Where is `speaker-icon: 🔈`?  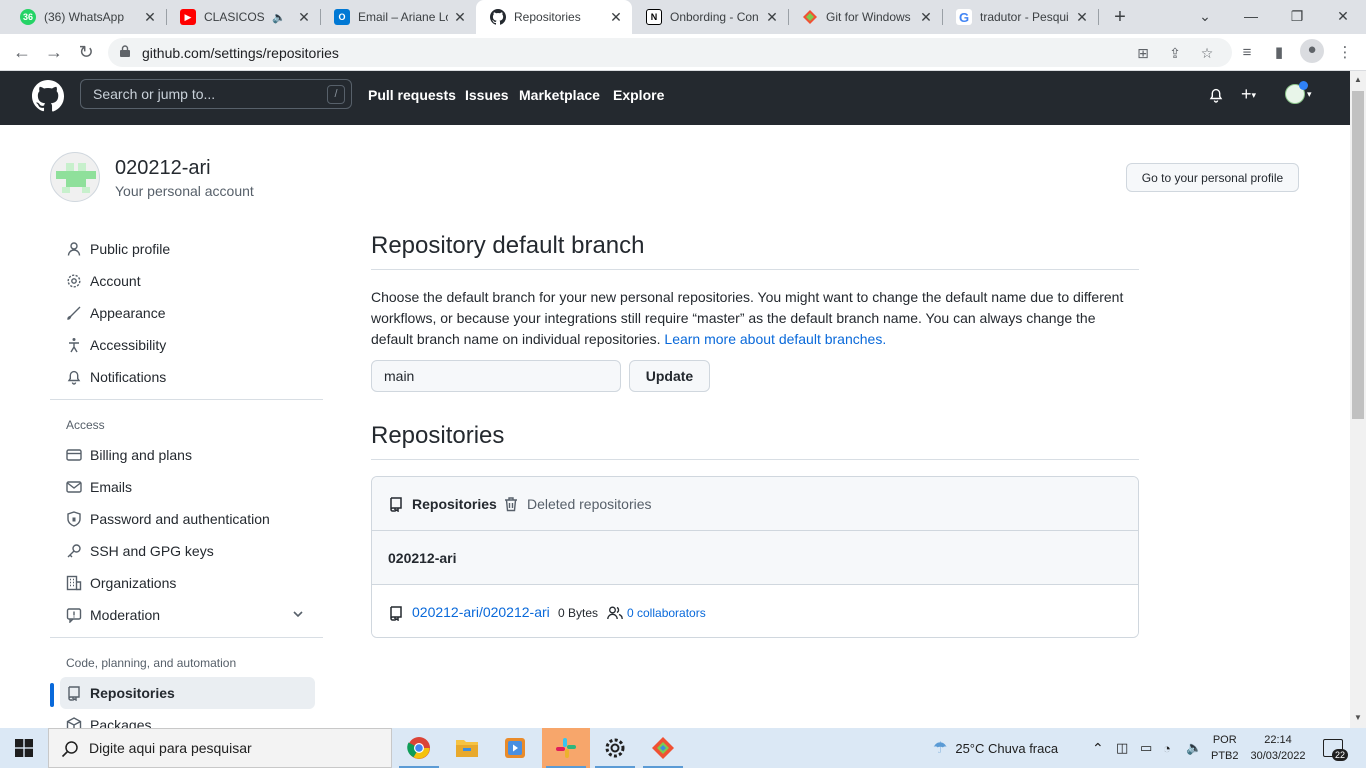 speaker-icon: 🔈 is located at coordinates (279, 17).